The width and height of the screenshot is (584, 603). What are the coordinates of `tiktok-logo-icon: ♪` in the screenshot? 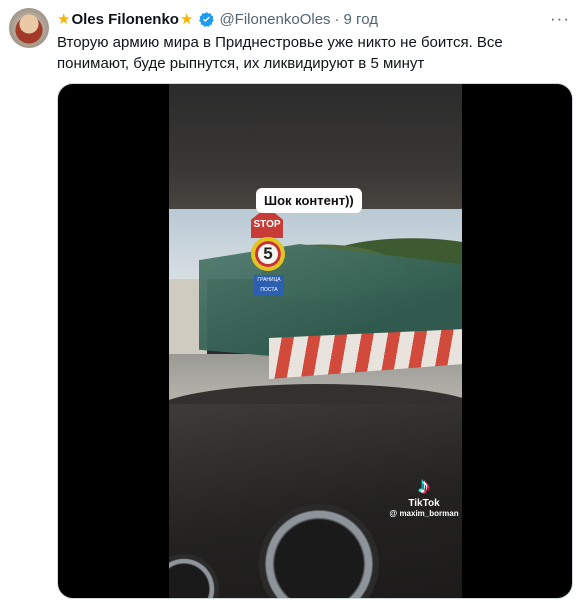 It's located at (424, 485).